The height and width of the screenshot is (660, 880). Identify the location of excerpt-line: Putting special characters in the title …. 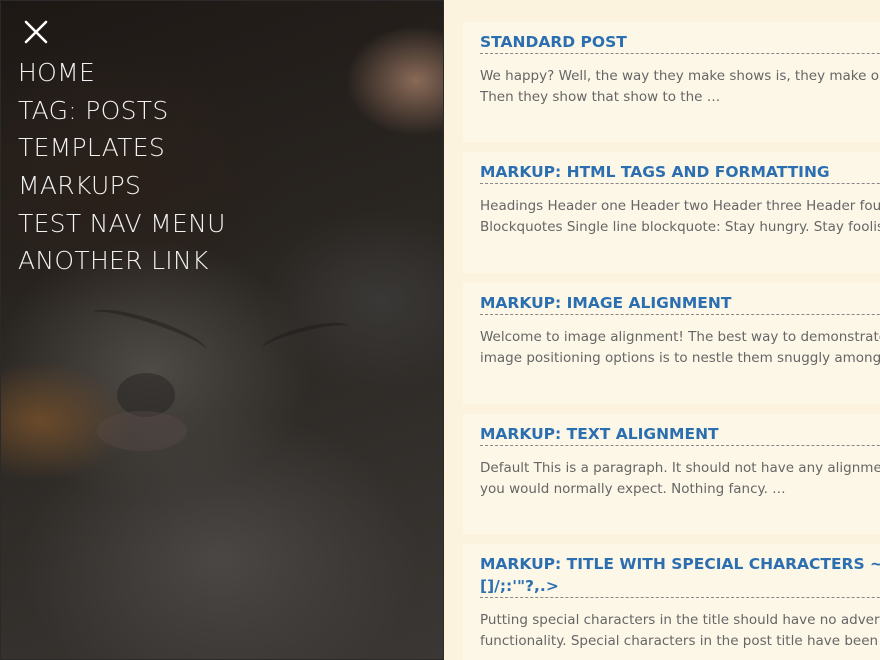
(680, 620).